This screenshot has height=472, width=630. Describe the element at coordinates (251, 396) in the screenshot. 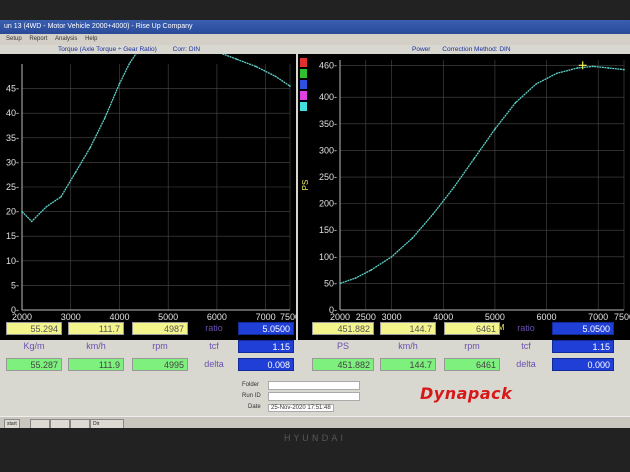

I see `run-id-label: Run ID` at that location.